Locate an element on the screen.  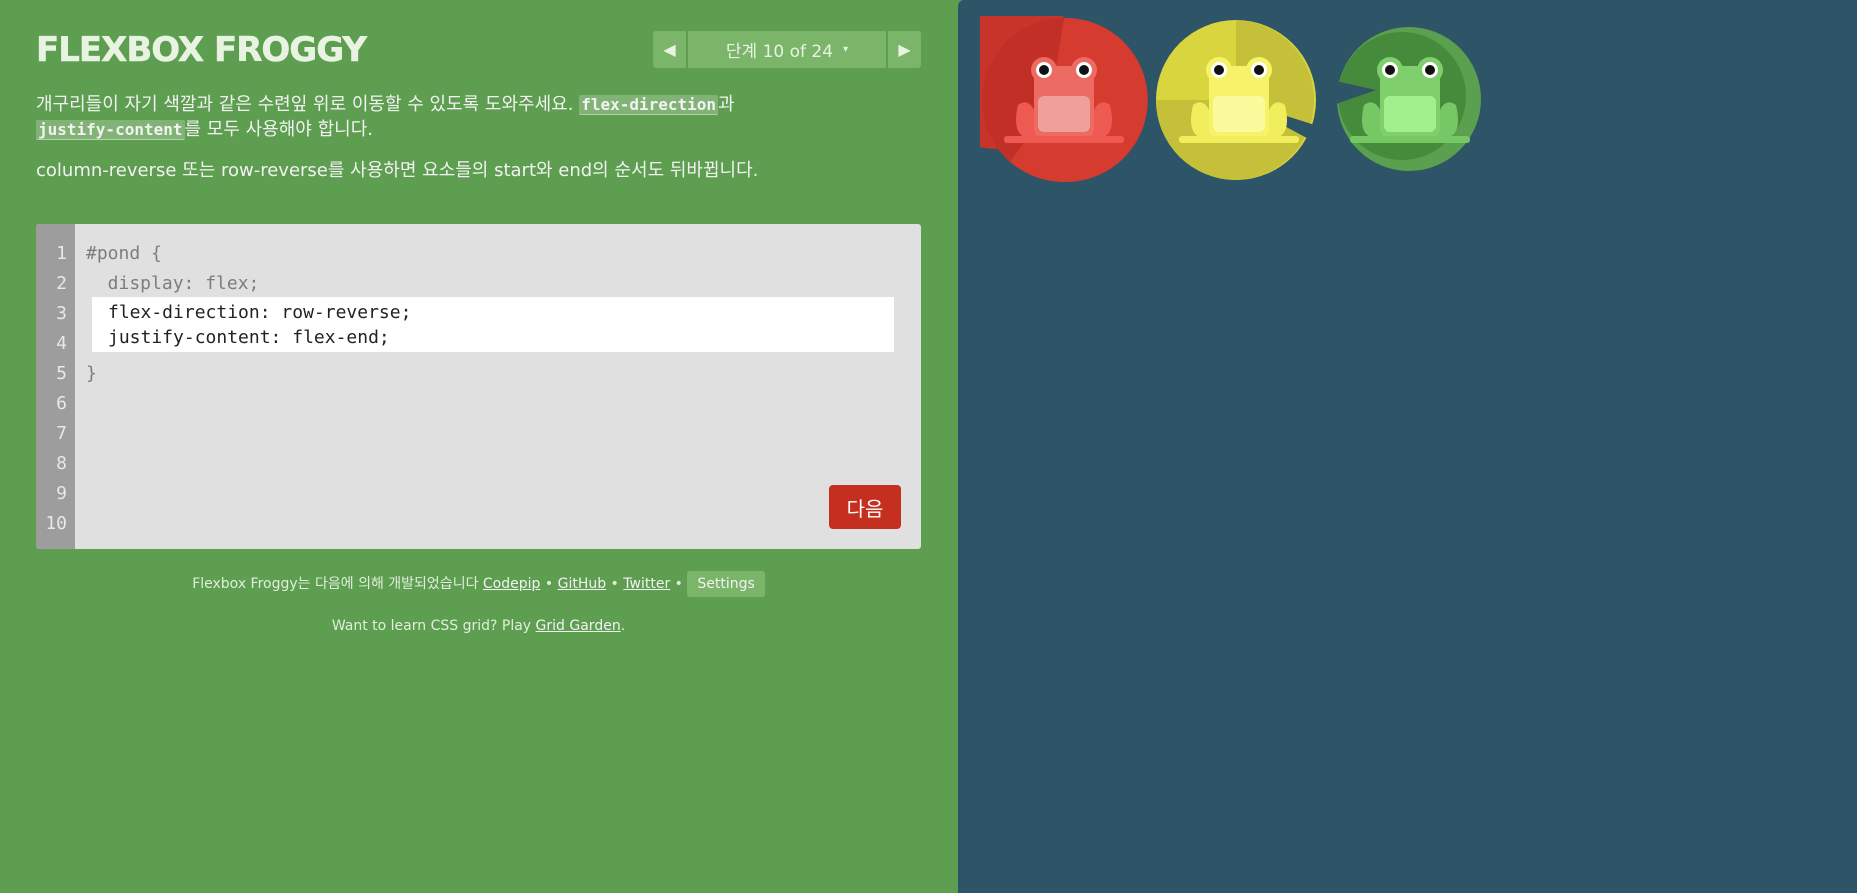
line-number: 1 is located at coordinates (61, 253).